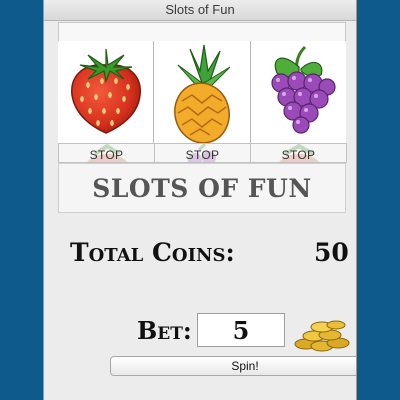 This screenshot has height=400, width=400. I want to click on stop-button-row: STOP STOP STOP, so click(202, 153).